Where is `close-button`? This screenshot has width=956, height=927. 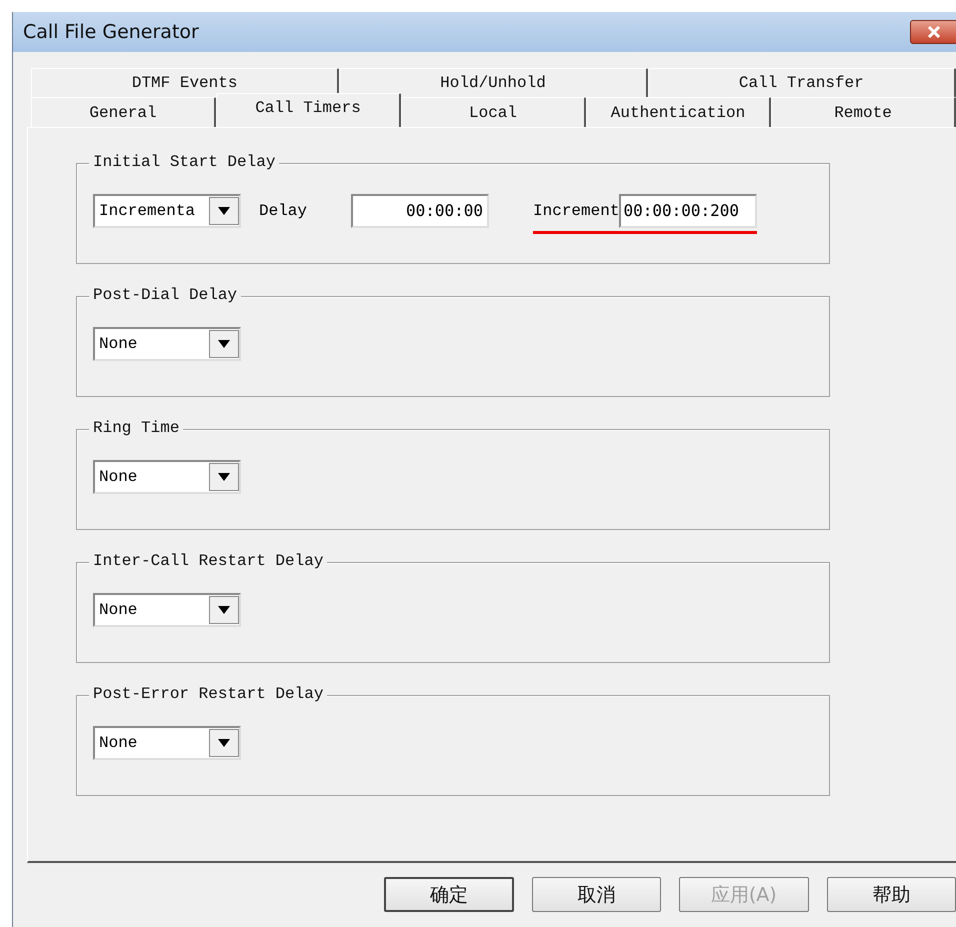
close-button is located at coordinates (933, 32).